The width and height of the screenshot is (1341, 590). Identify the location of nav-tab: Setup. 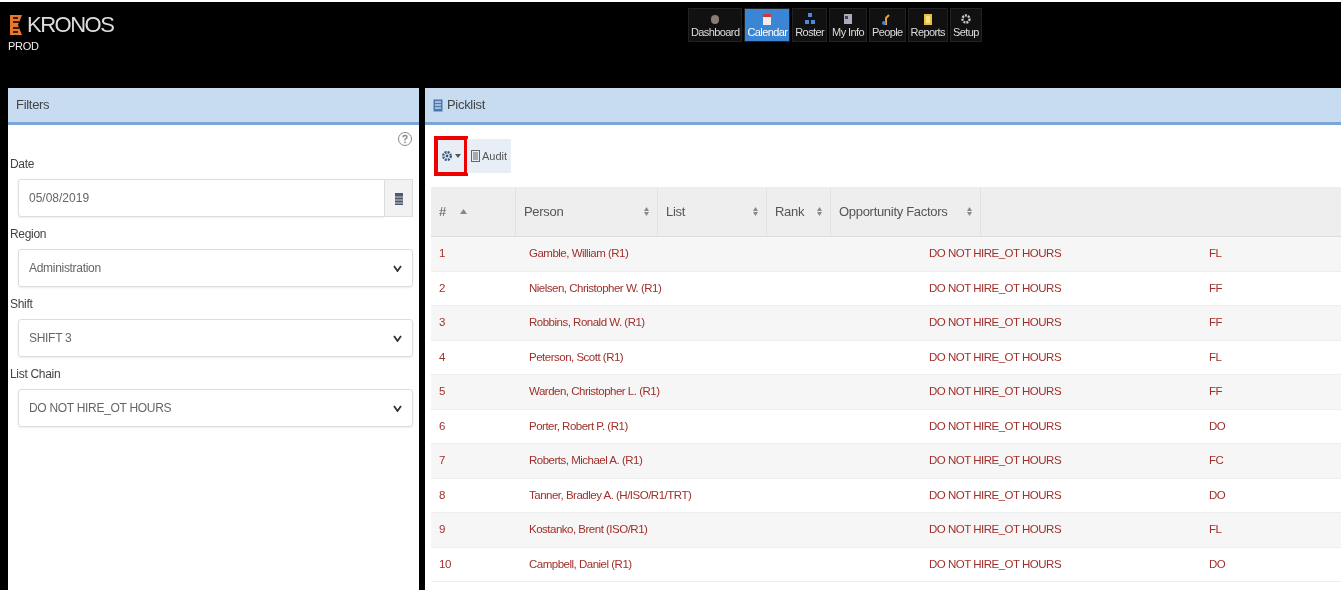
(965, 25).